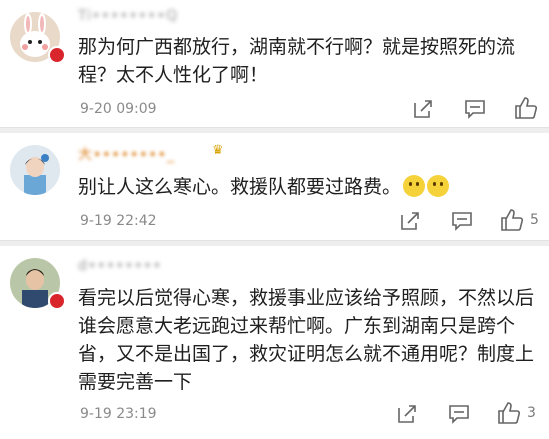 The width and height of the screenshot is (549, 439). Describe the element at coordinates (120, 266) in the screenshot. I see `username: d••••••••` at that location.